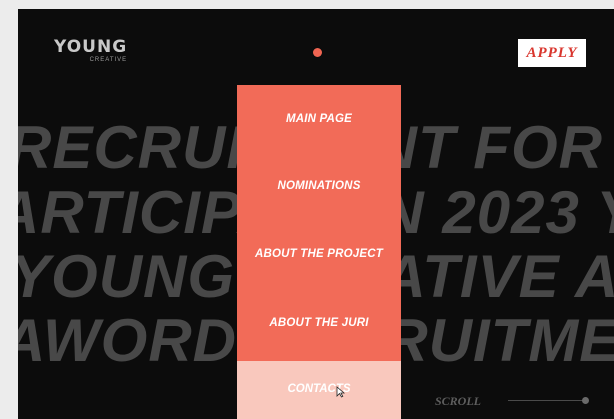  What do you see at coordinates (552, 53) in the screenshot?
I see `apply-button: APPLY` at bounding box center [552, 53].